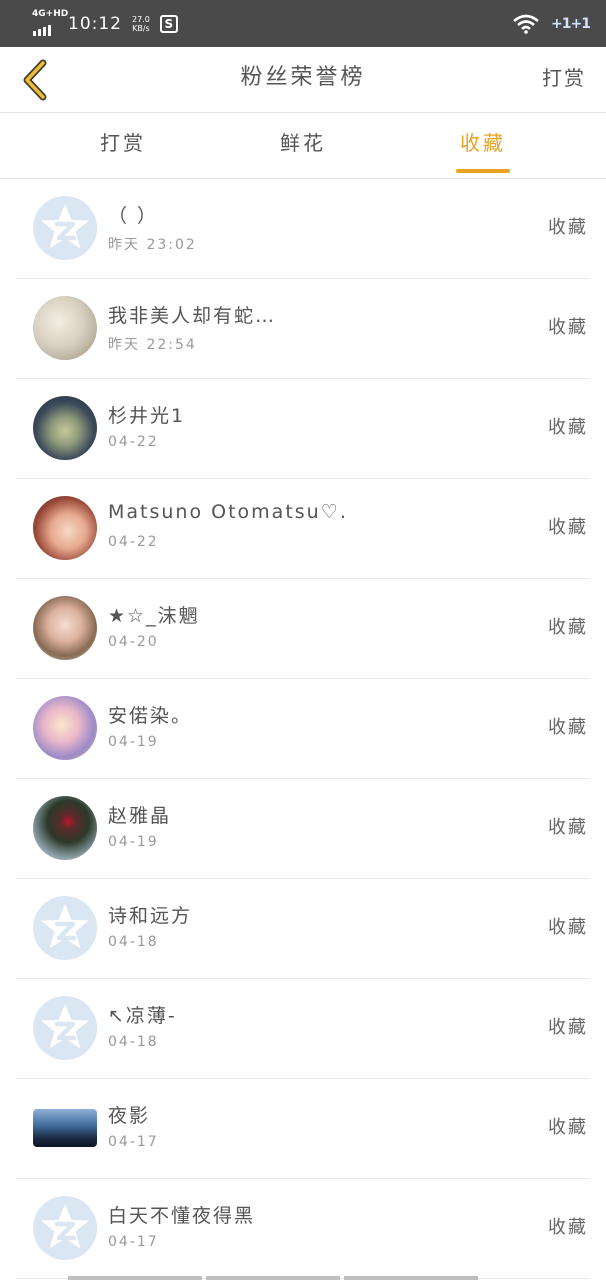  Describe the element at coordinates (152, 245) in the screenshot. I see `fan-date: 昨天 23:02` at that location.